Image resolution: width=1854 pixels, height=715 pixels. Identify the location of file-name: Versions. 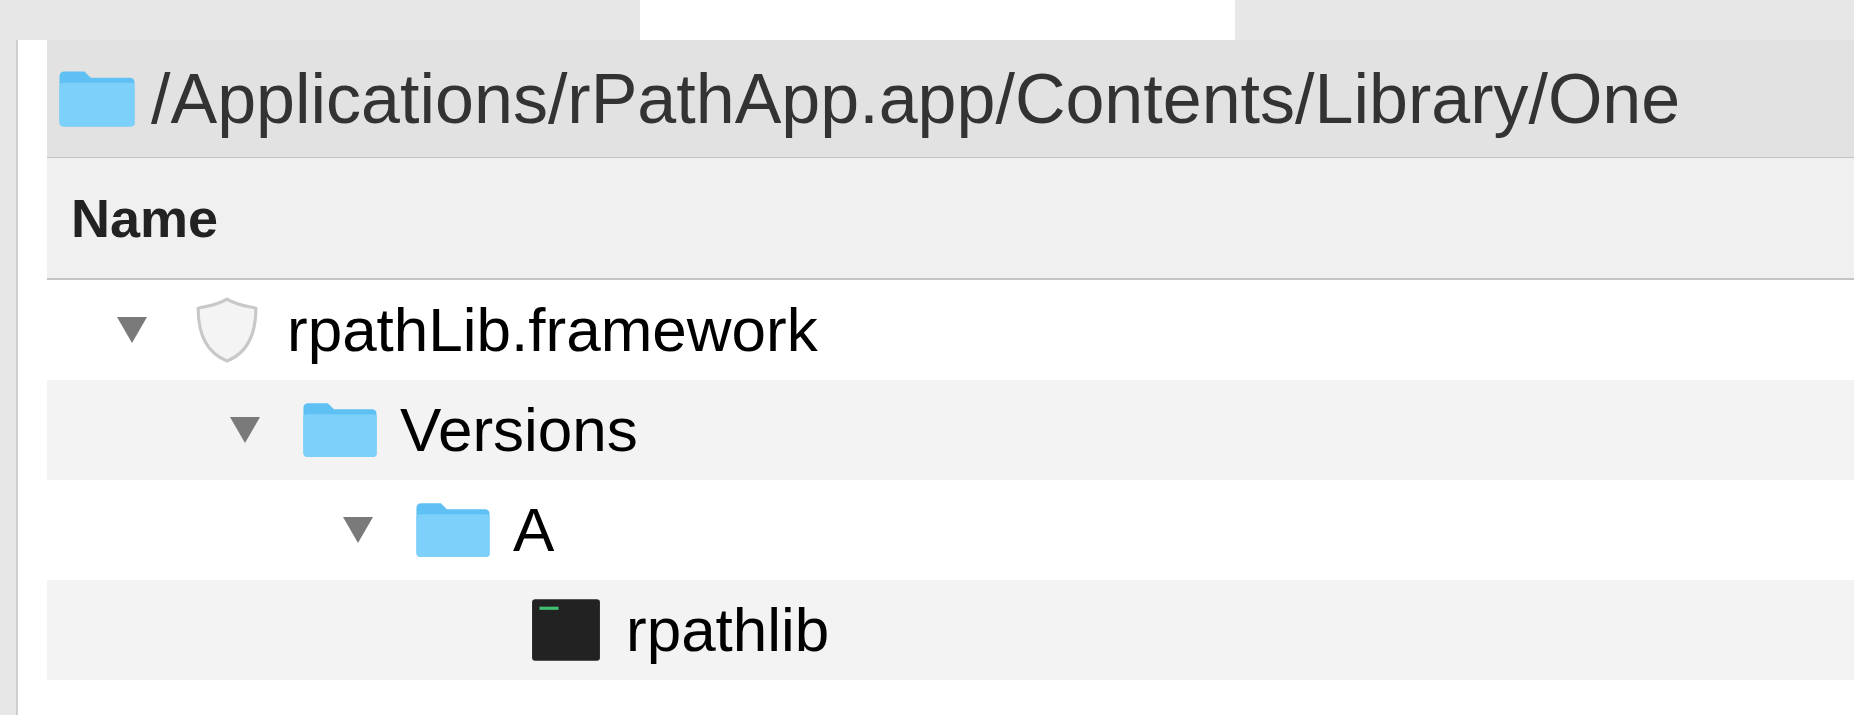
(519, 430).